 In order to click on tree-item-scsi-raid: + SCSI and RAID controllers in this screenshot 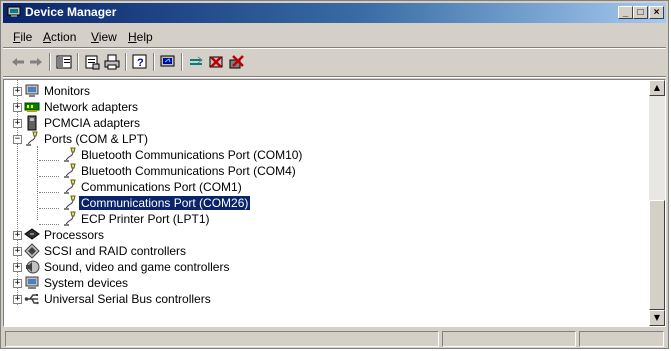, I will do `click(324, 251)`.